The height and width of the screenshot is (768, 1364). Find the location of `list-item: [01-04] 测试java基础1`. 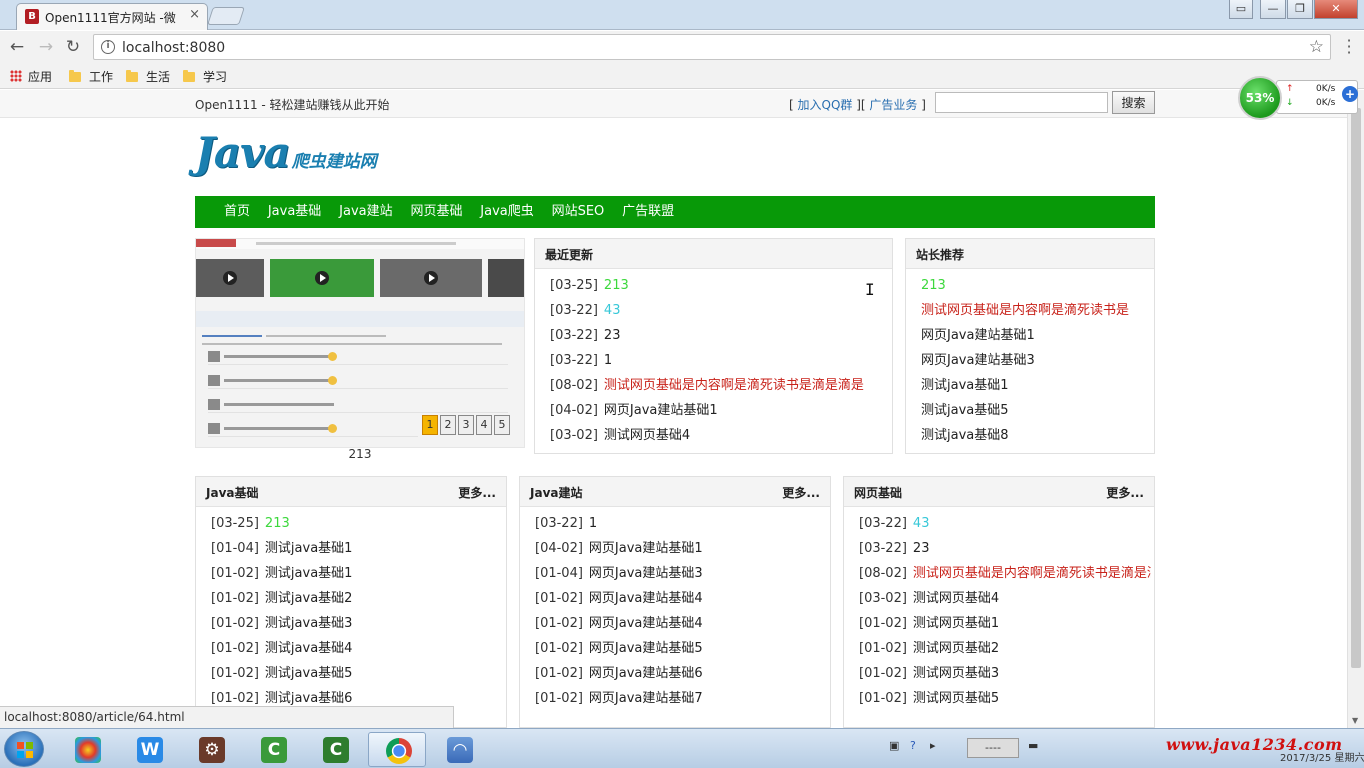

list-item: [01-04] 测试java基础1 is located at coordinates (281, 552).